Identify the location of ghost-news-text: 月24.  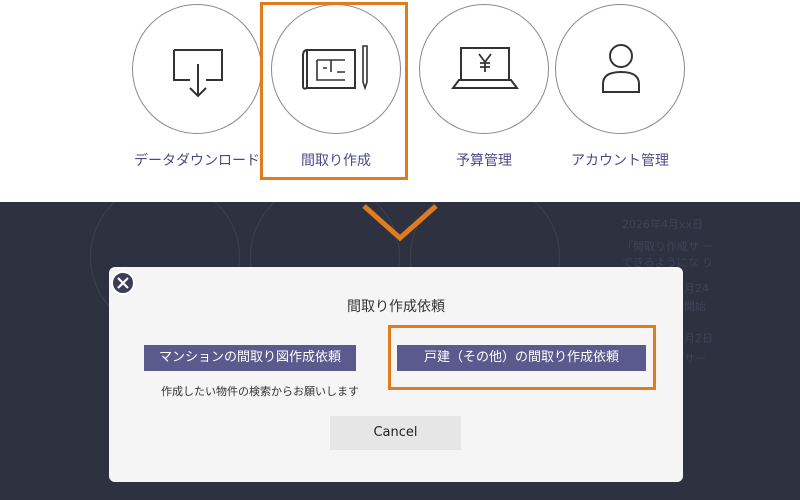
(696, 288).